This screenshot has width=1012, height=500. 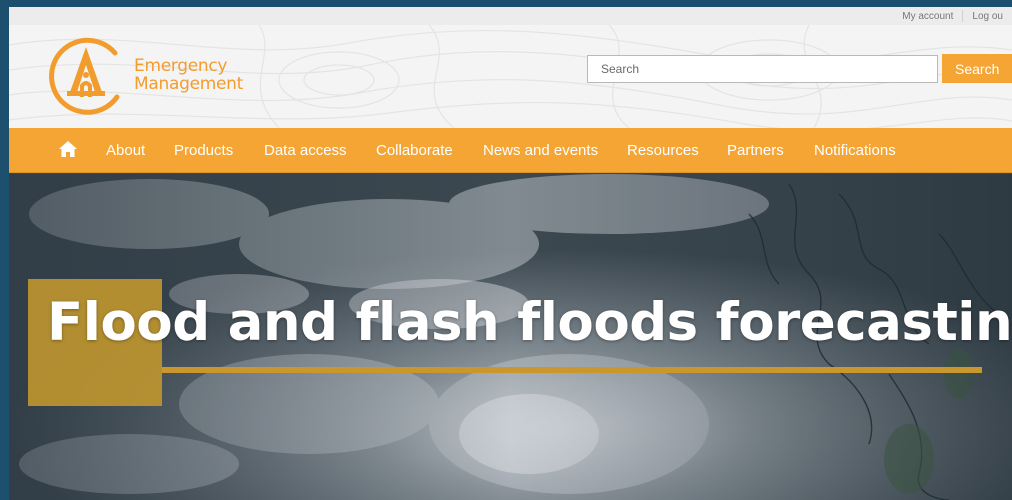 I want to click on window-frame-top, so click(x=506, y=3).